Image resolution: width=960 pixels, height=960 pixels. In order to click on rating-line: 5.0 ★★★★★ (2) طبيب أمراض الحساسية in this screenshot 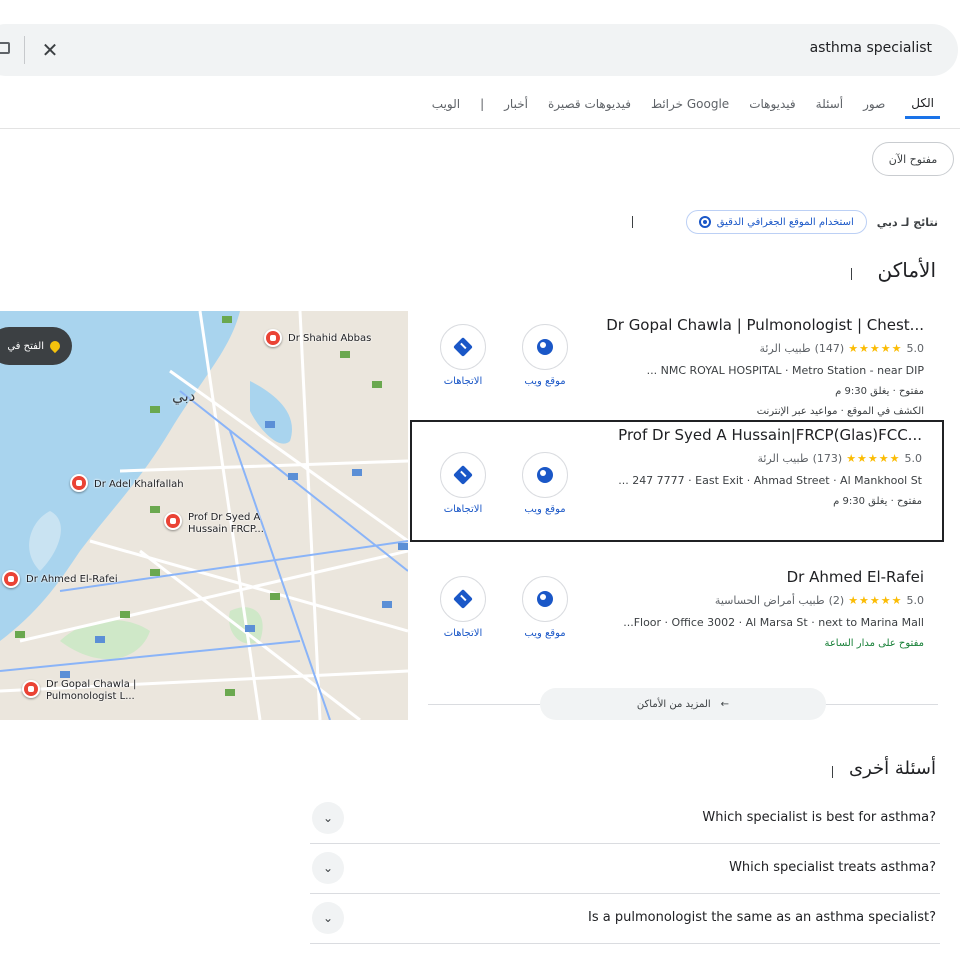, I will do `click(819, 600)`.